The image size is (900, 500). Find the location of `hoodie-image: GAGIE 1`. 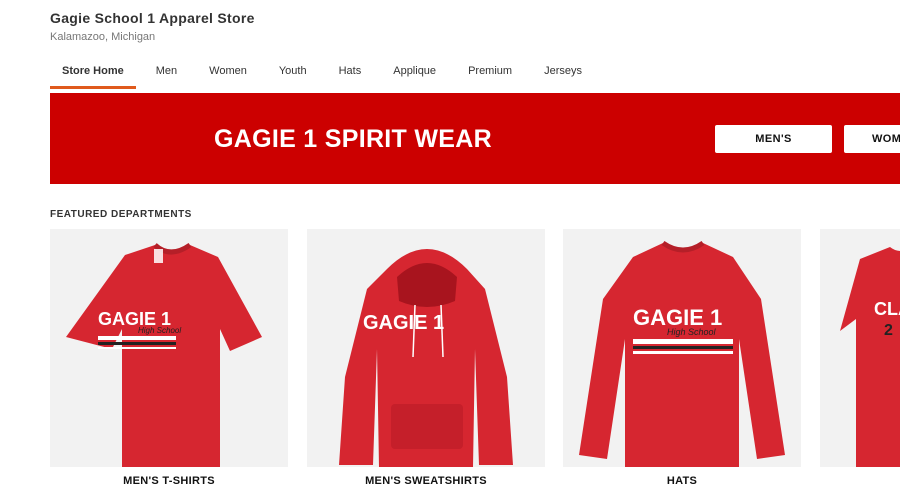

hoodie-image: GAGIE 1 is located at coordinates (426, 348).